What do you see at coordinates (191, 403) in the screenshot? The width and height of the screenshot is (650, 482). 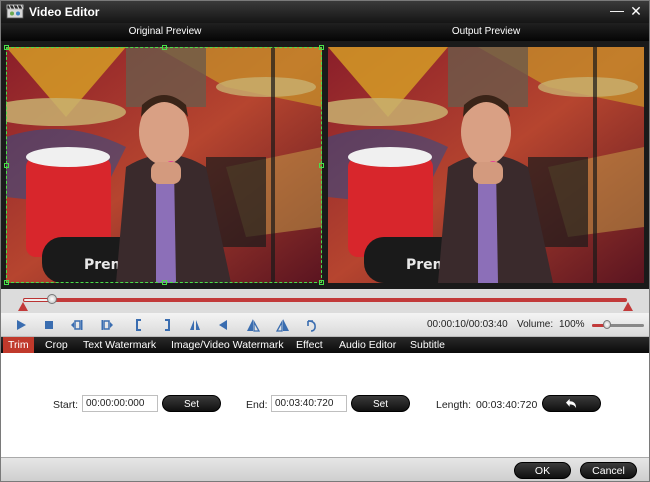 I see `set-start-button: Set` at bounding box center [191, 403].